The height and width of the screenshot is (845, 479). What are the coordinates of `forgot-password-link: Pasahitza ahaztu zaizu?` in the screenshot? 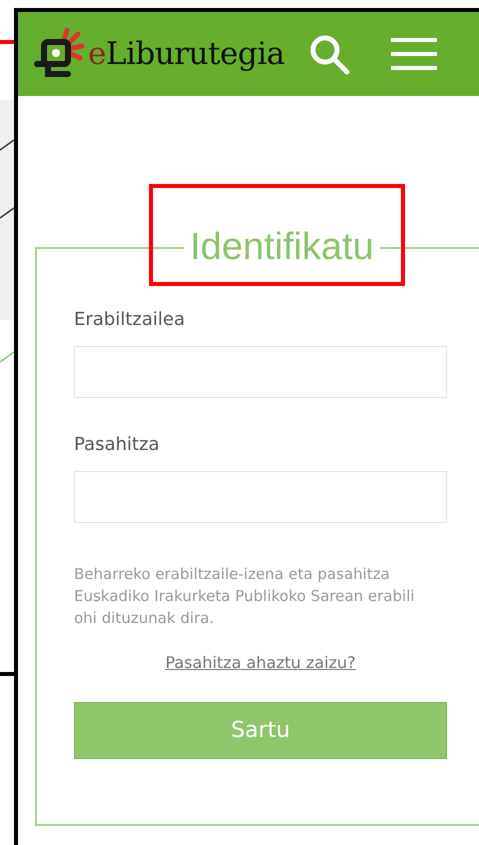 It's located at (260, 662).